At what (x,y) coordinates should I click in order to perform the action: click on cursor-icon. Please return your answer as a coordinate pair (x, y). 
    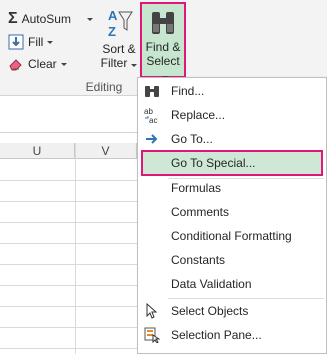
    Looking at the image, I should click on (152, 311).